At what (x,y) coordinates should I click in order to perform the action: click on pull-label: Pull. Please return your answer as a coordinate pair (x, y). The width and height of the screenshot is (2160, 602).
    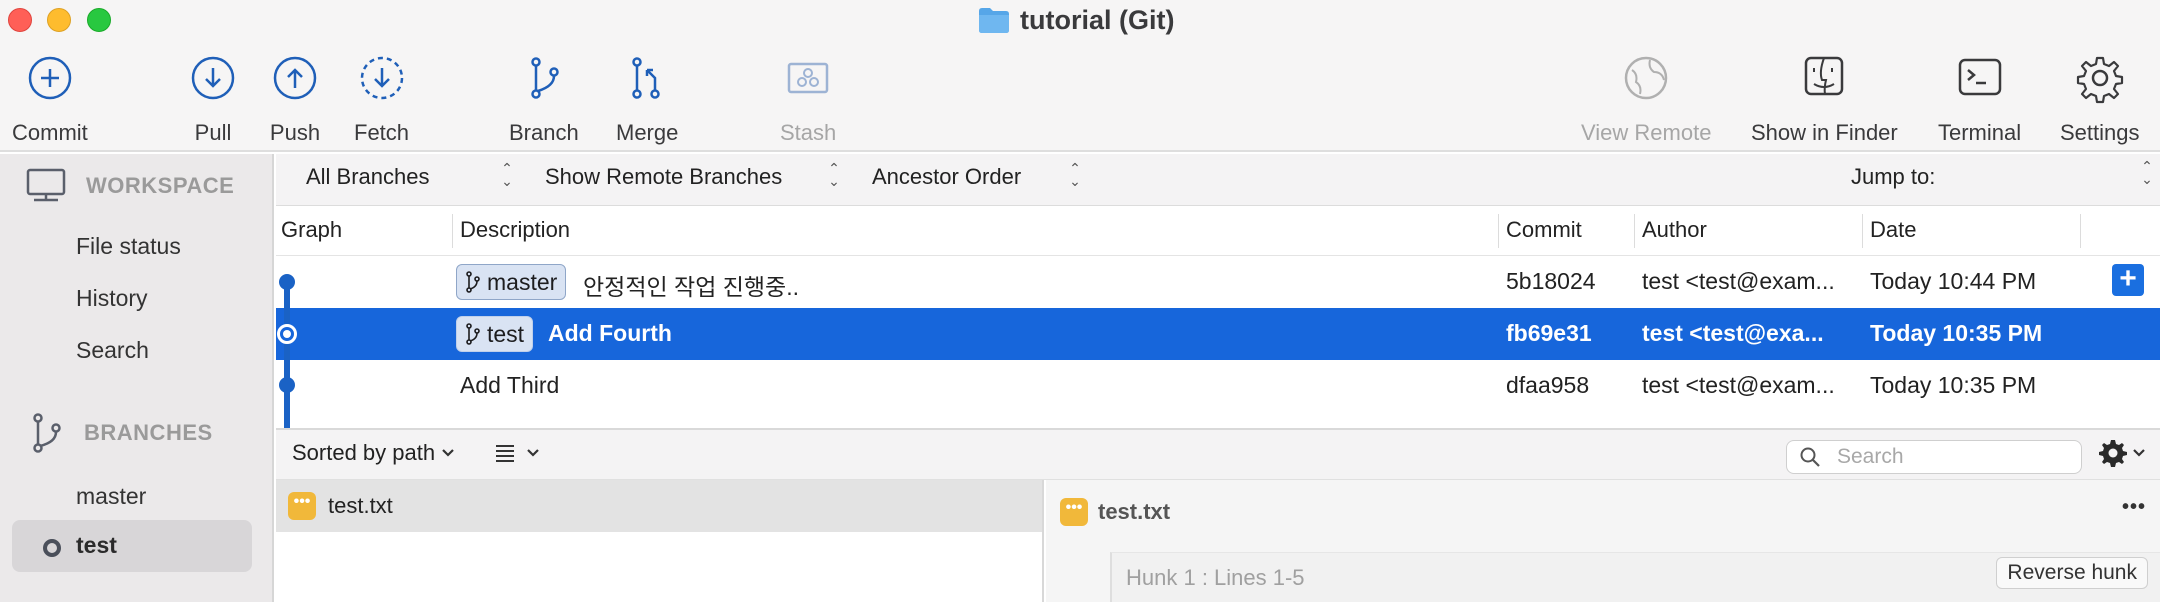
    Looking at the image, I should click on (213, 132).